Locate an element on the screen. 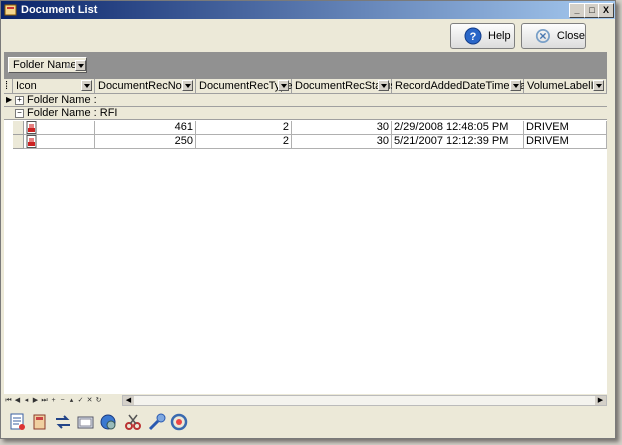  column-header-label: VolumeLabelID is located at coordinates (564, 86).